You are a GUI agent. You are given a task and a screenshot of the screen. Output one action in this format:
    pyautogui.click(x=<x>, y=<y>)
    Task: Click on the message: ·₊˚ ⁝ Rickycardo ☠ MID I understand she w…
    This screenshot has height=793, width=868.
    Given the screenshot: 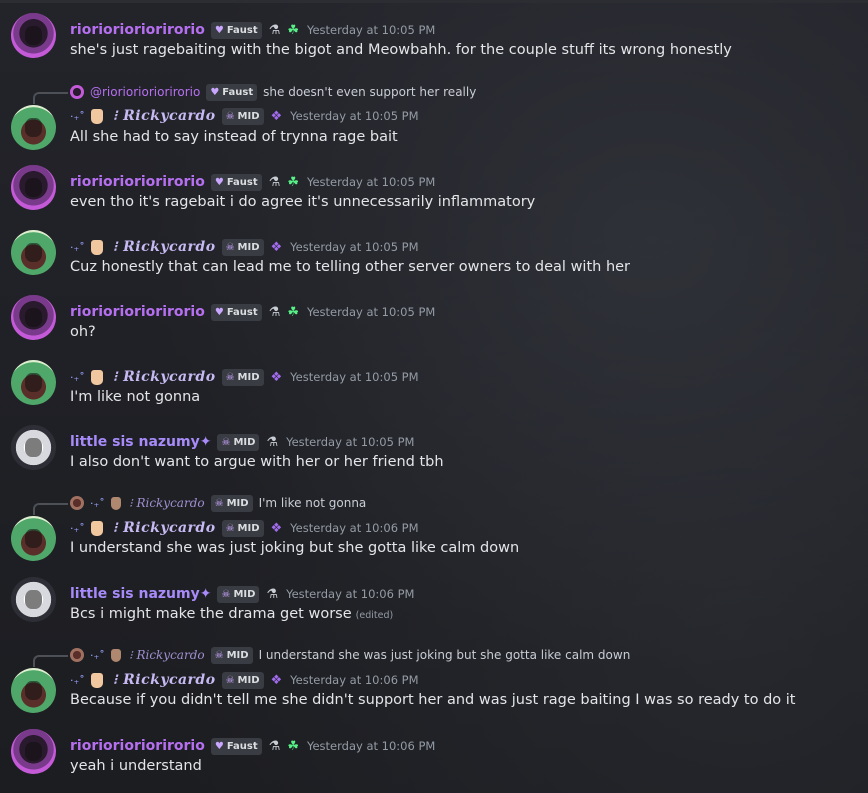 What is the action you would take?
    pyautogui.click(x=434, y=687)
    